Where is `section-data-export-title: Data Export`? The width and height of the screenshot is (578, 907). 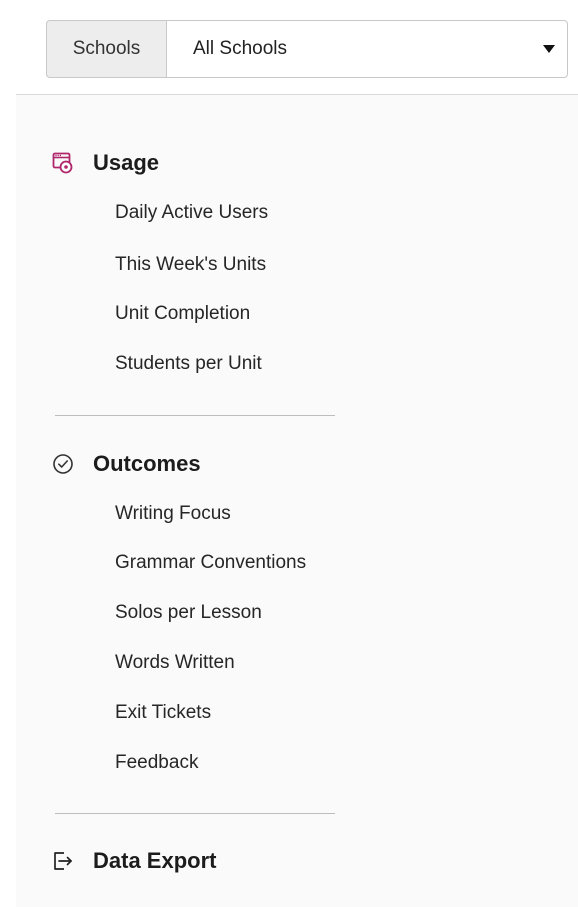
section-data-export-title: Data Export is located at coordinates (155, 860).